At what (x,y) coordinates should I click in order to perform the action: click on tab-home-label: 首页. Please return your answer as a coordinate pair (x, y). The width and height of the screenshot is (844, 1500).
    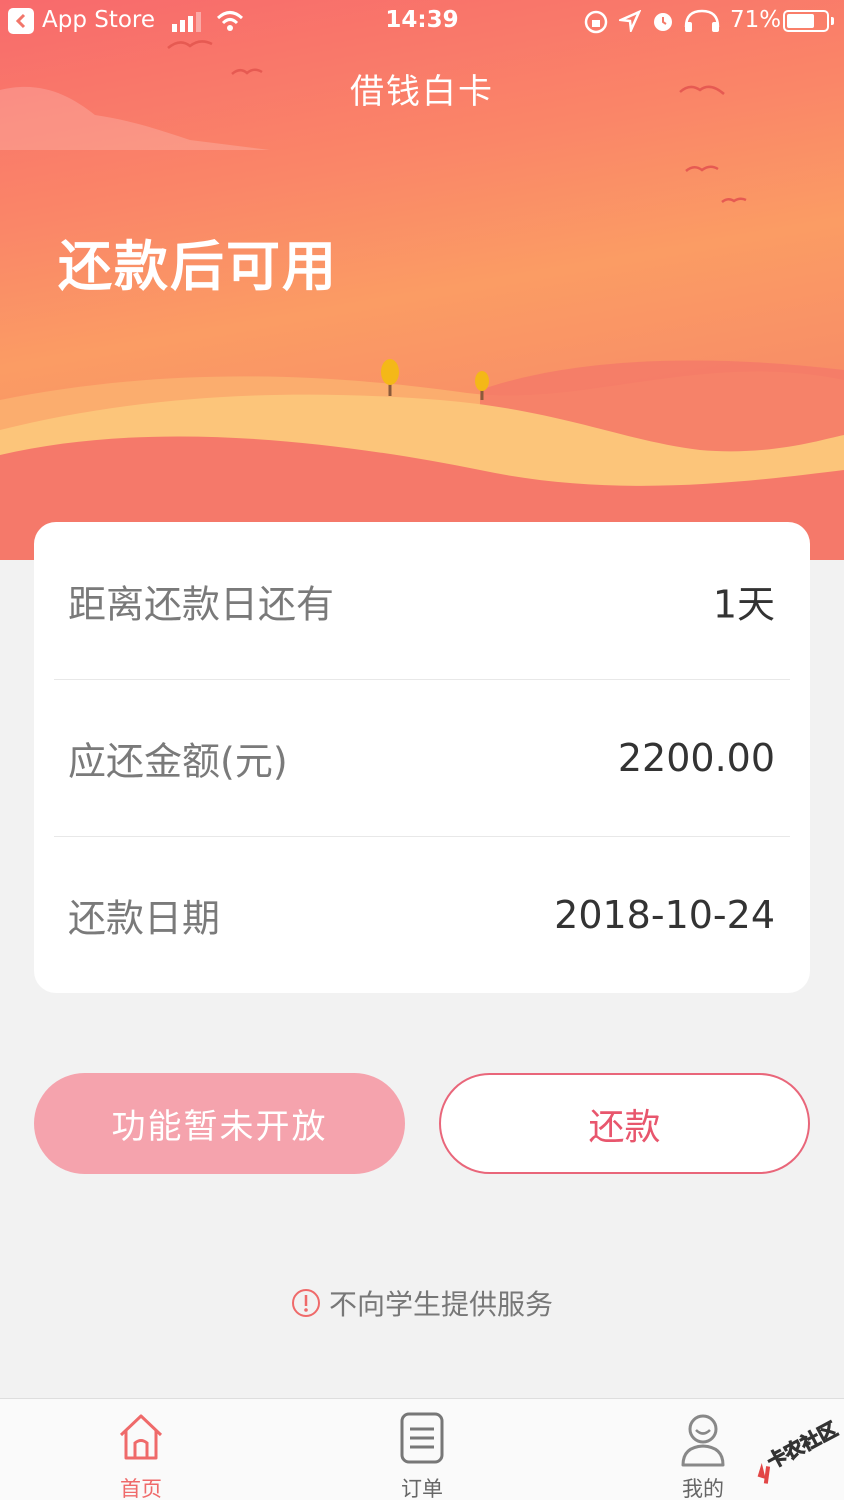
    Looking at the image, I should click on (141, 1488).